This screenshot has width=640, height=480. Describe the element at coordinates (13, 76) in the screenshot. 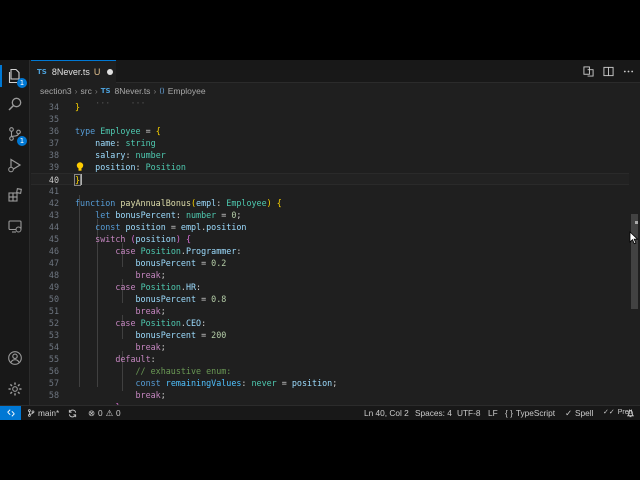

I see `explorer-icon: 1` at that location.